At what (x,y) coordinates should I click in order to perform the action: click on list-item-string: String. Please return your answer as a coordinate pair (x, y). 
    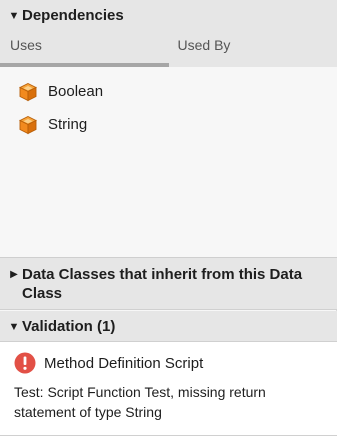
    Looking at the image, I should click on (168, 124).